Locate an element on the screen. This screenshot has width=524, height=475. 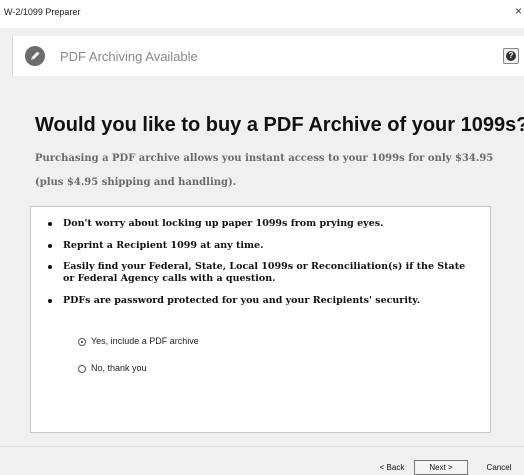
page-header-title: PDF Archiving Available is located at coordinates (129, 56).